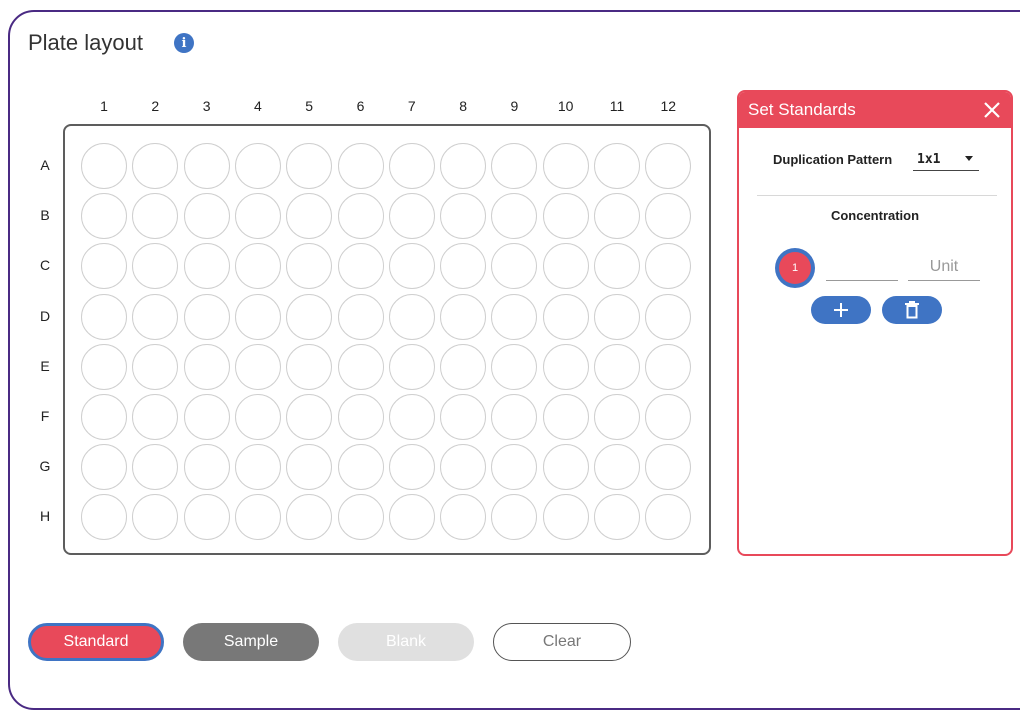  Describe the element at coordinates (562, 642) in the screenshot. I see `clear-button: Clear` at that location.